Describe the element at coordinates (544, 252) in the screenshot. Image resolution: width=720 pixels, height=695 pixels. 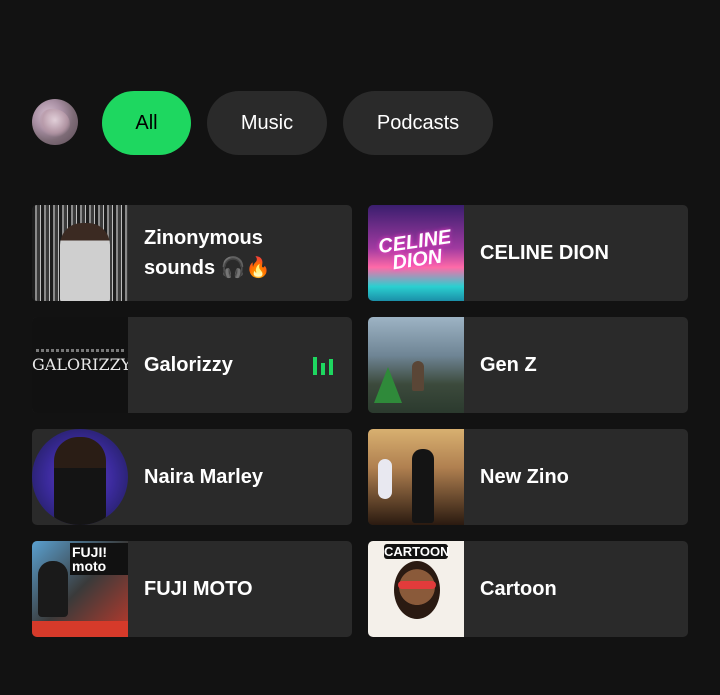
I see `shortcut-title: CELINE DION` at that location.